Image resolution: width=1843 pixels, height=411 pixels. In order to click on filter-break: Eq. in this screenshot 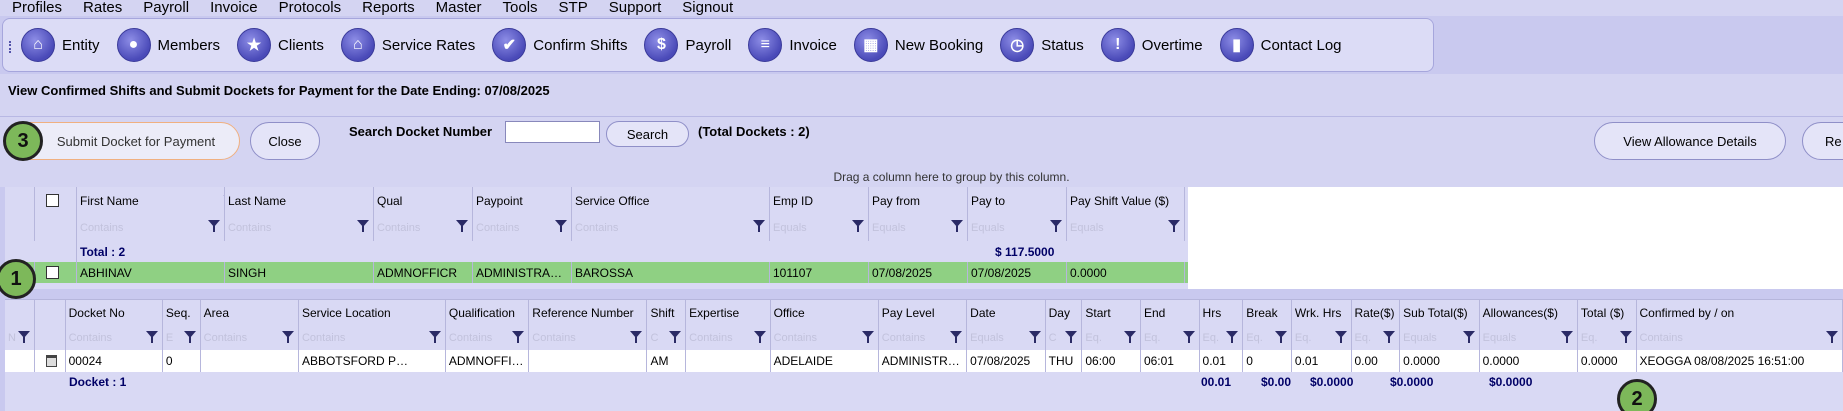, I will do `click(1267, 337)`.